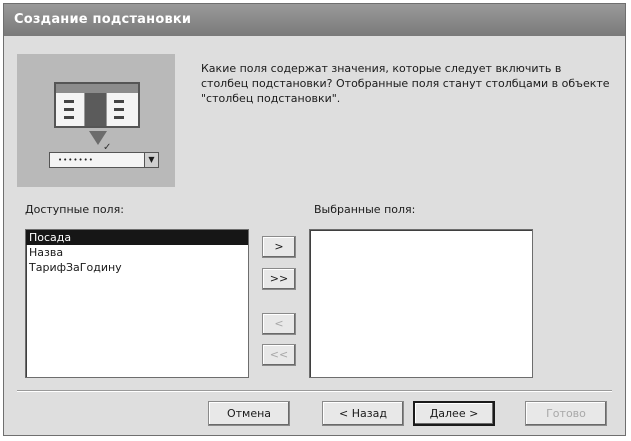 The image size is (631, 441). I want to click on combo-value: •••••••, so click(76, 160).